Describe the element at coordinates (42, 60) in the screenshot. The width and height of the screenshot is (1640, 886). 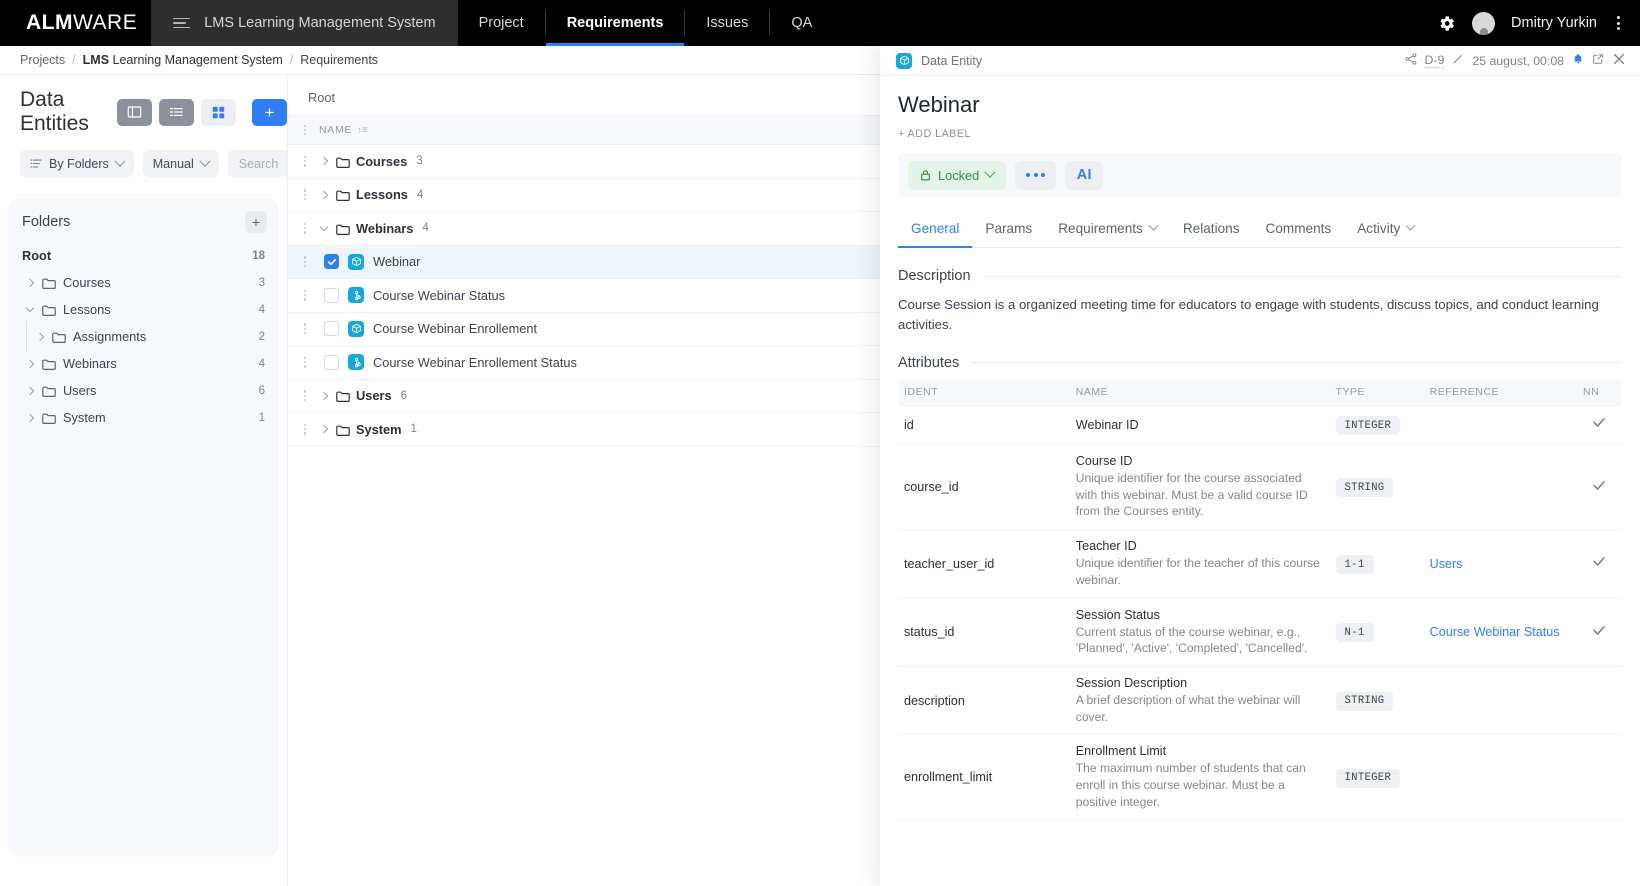
I see `breadcrumb-projects: Projects` at that location.